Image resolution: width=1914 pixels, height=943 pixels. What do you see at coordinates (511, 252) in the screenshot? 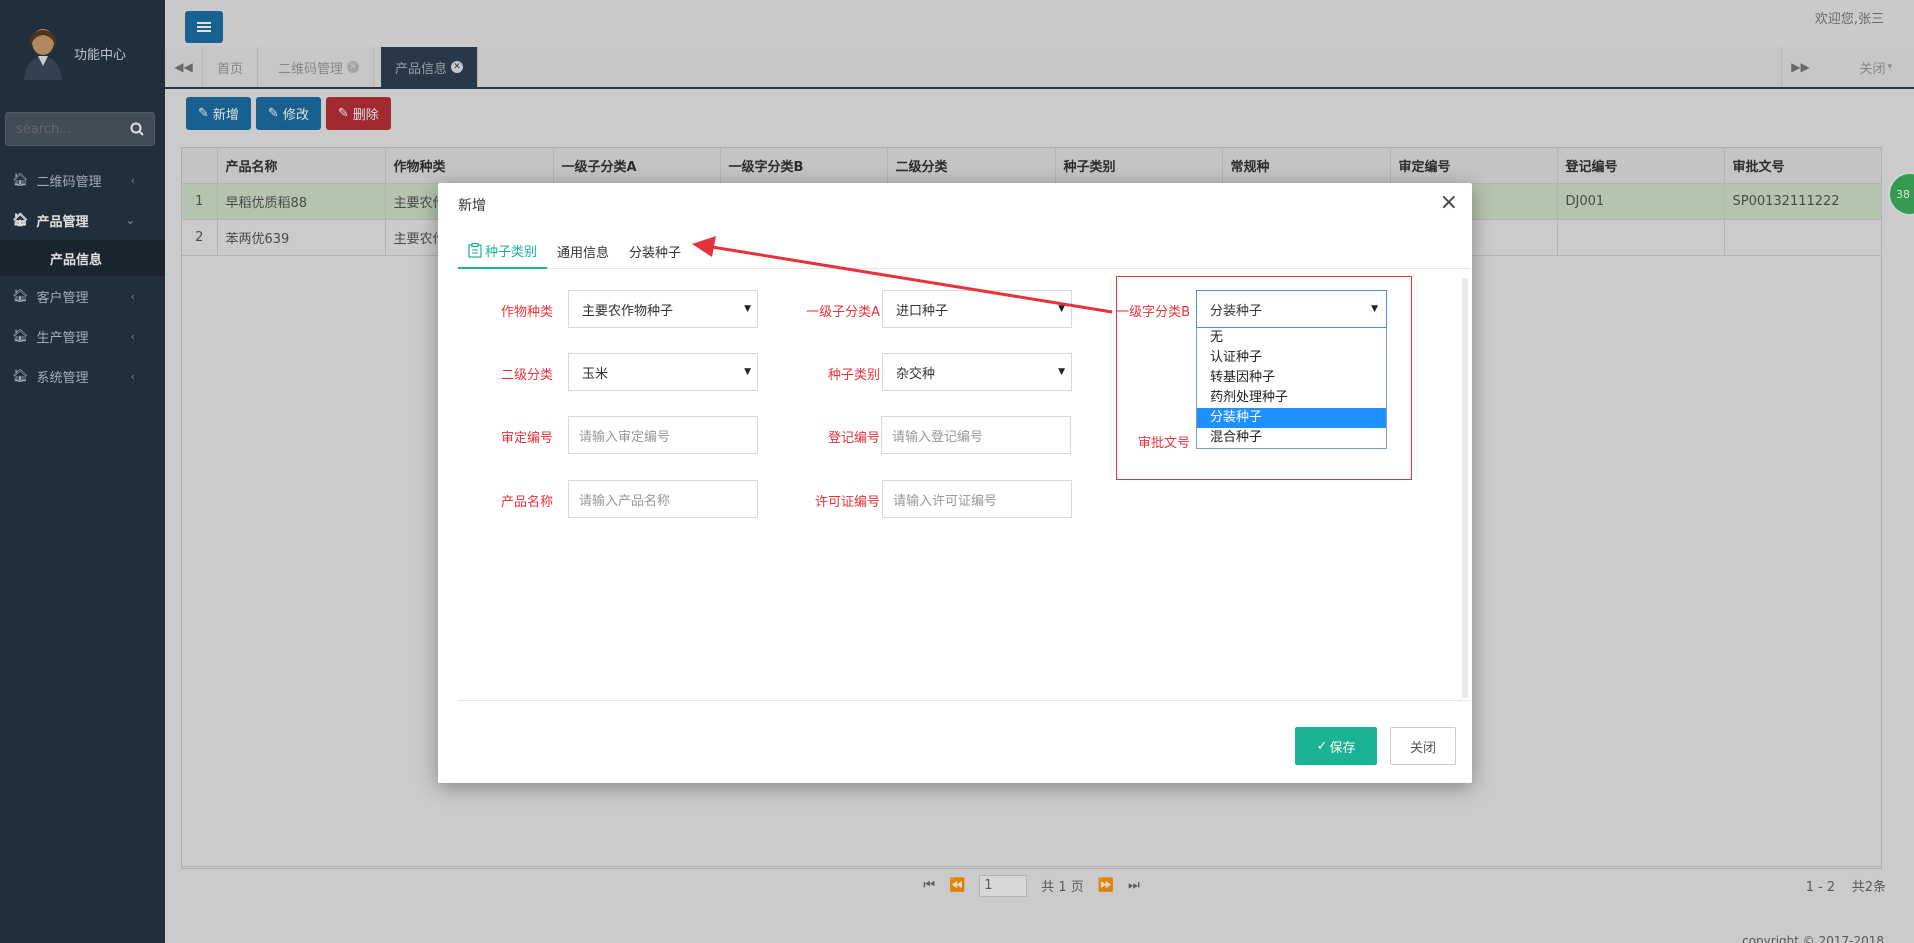
I see `tab-label: 种子类别` at bounding box center [511, 252].